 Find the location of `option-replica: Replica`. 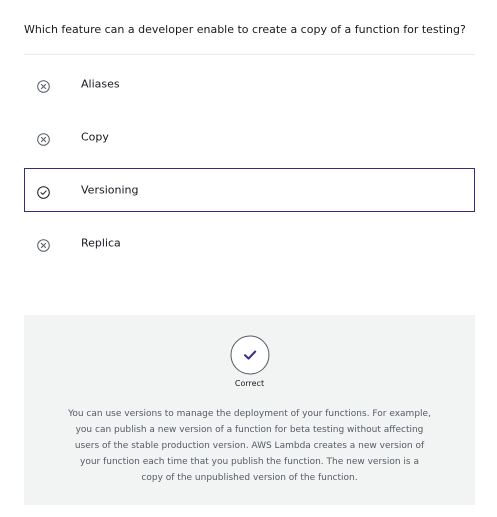

option-replica: Replica is located at coordinates (249, 243).